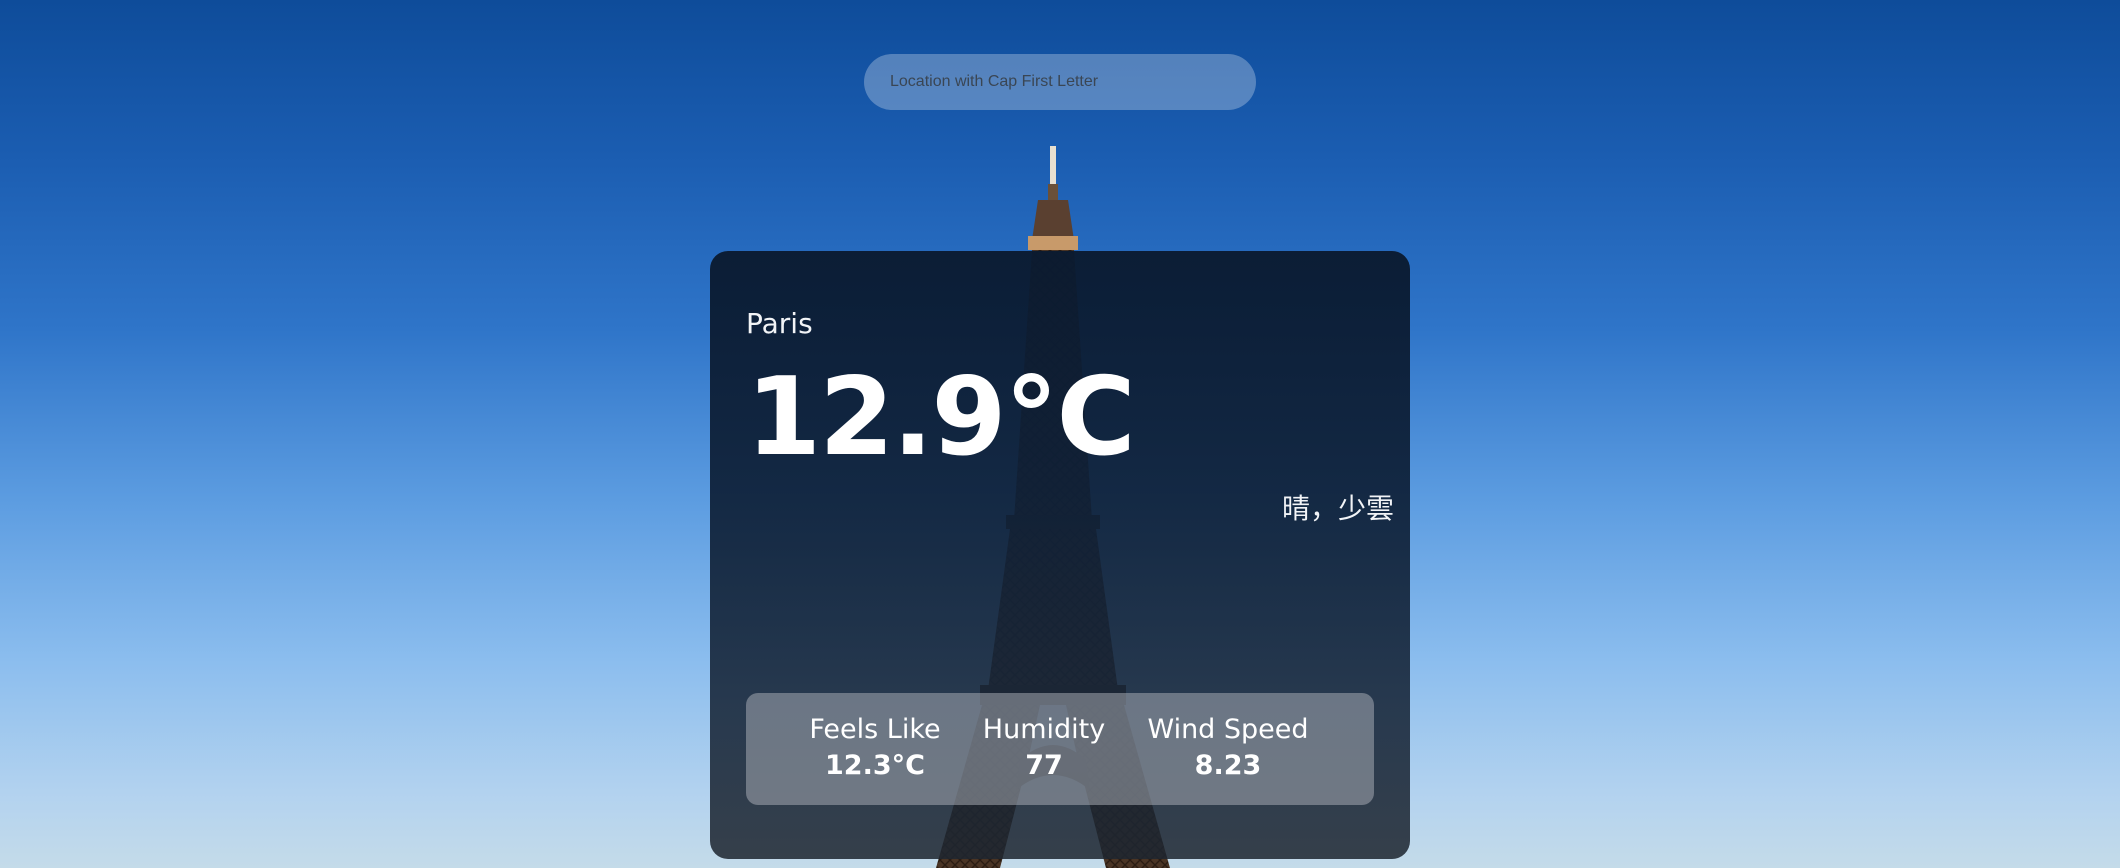 The width and height of the screenshot is (2120, 868). Describe the element at coordinates (1227, 749) in the screenshot. I see `wind-speed-stat: Wind Speed 8.23` at that location.